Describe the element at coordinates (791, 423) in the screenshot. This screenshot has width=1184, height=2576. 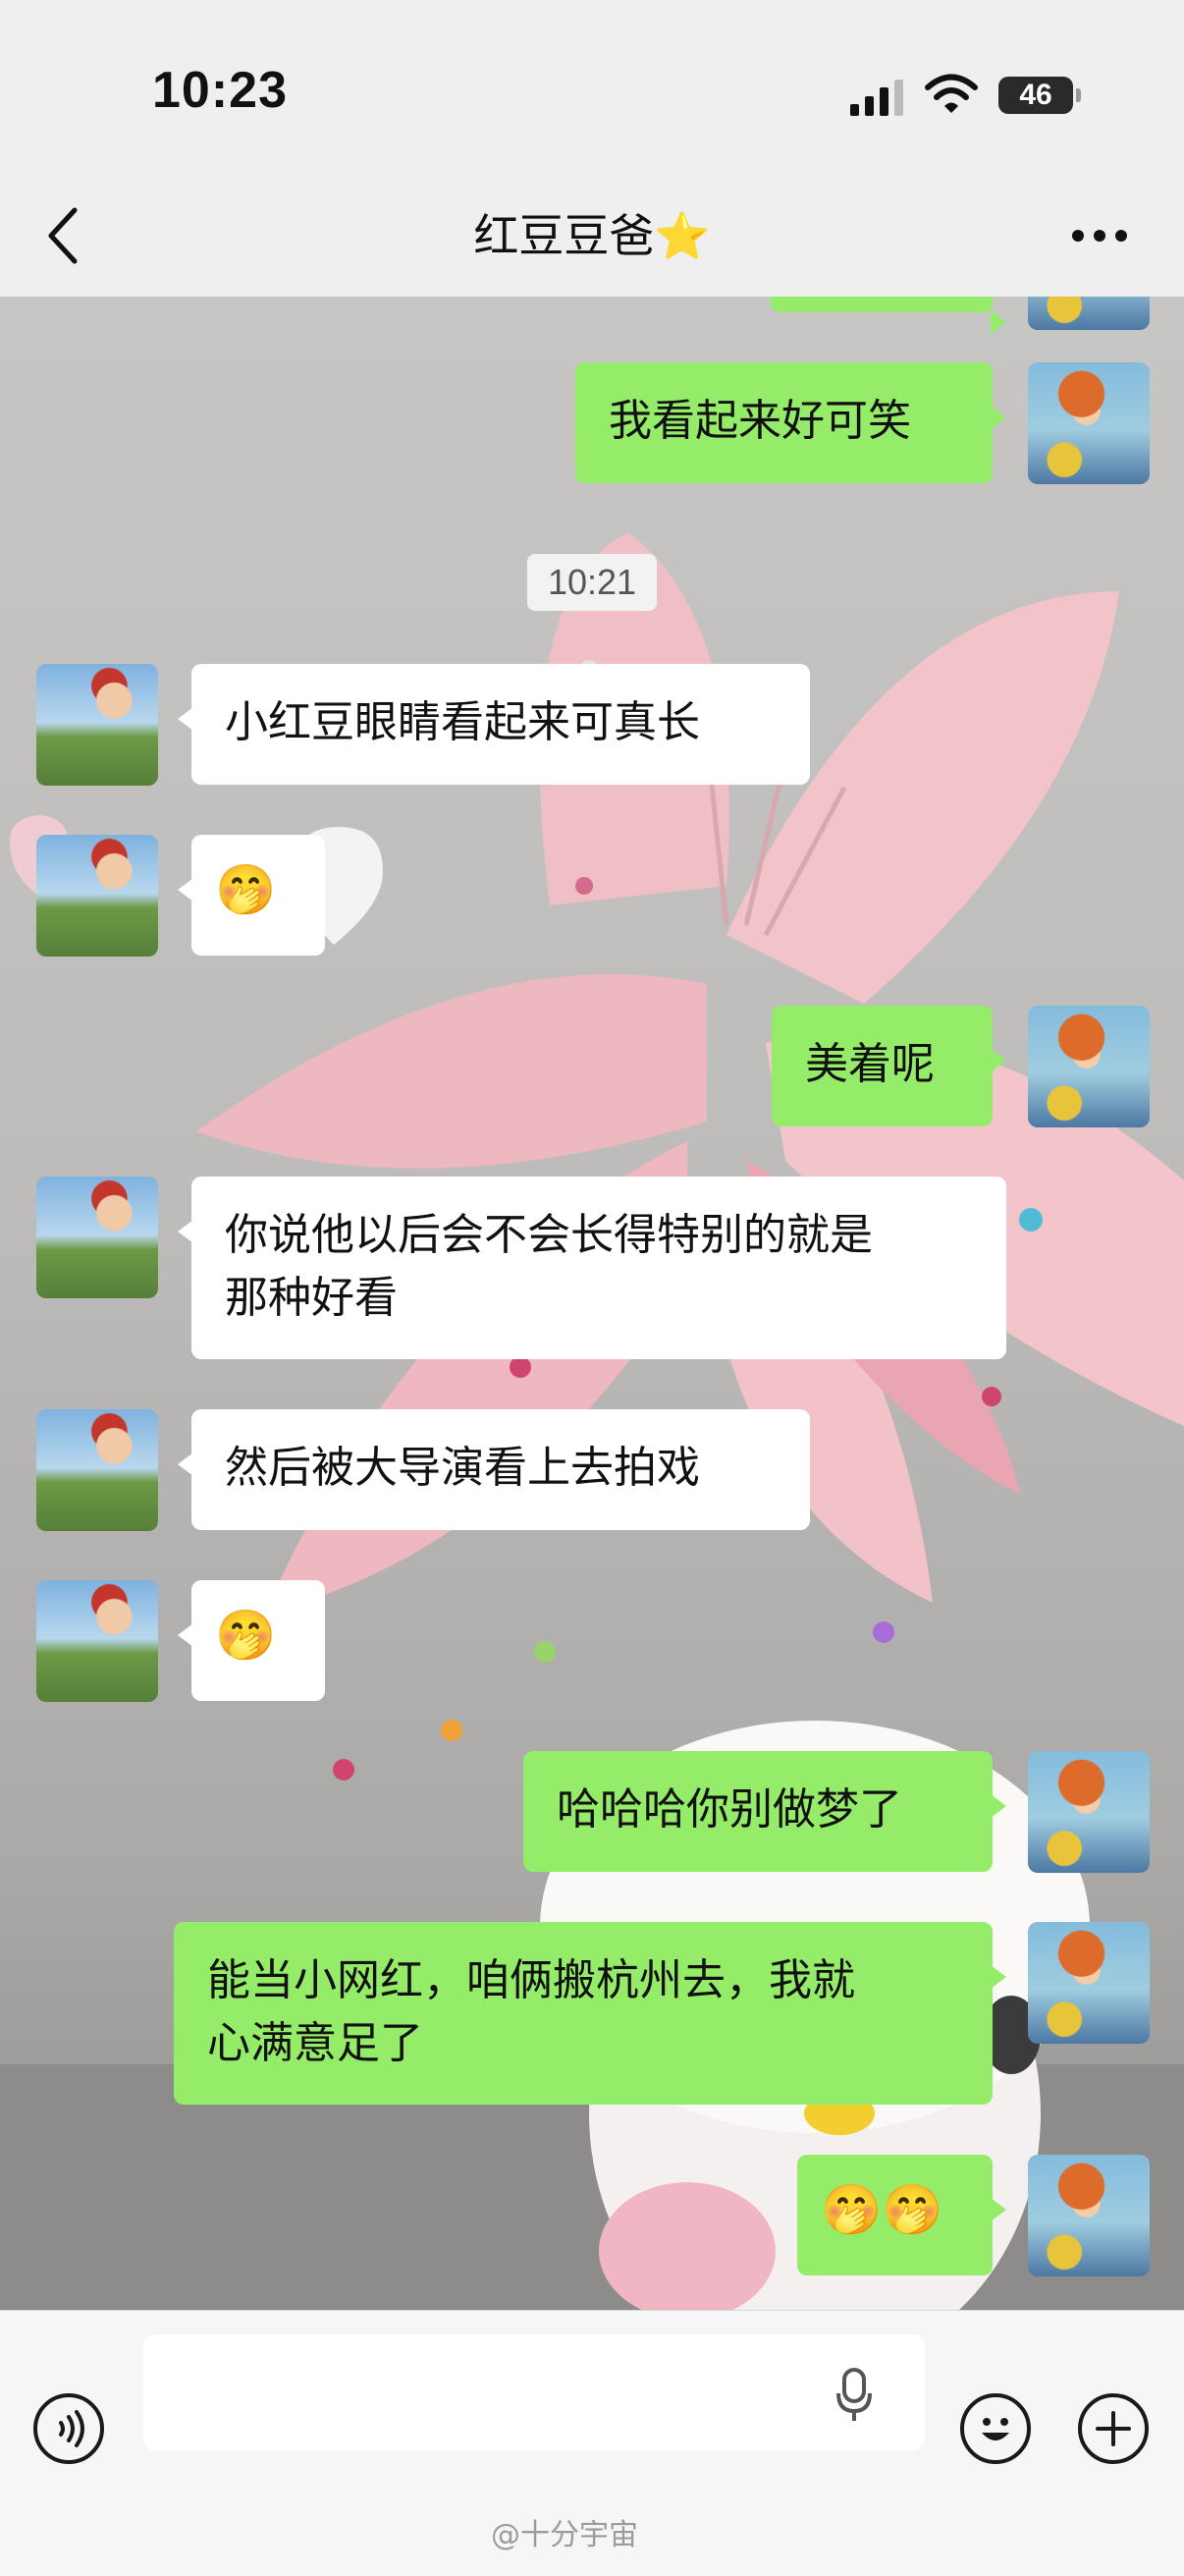
I see `outgoing-message-bubble: 我看起来好可笑` at that location.